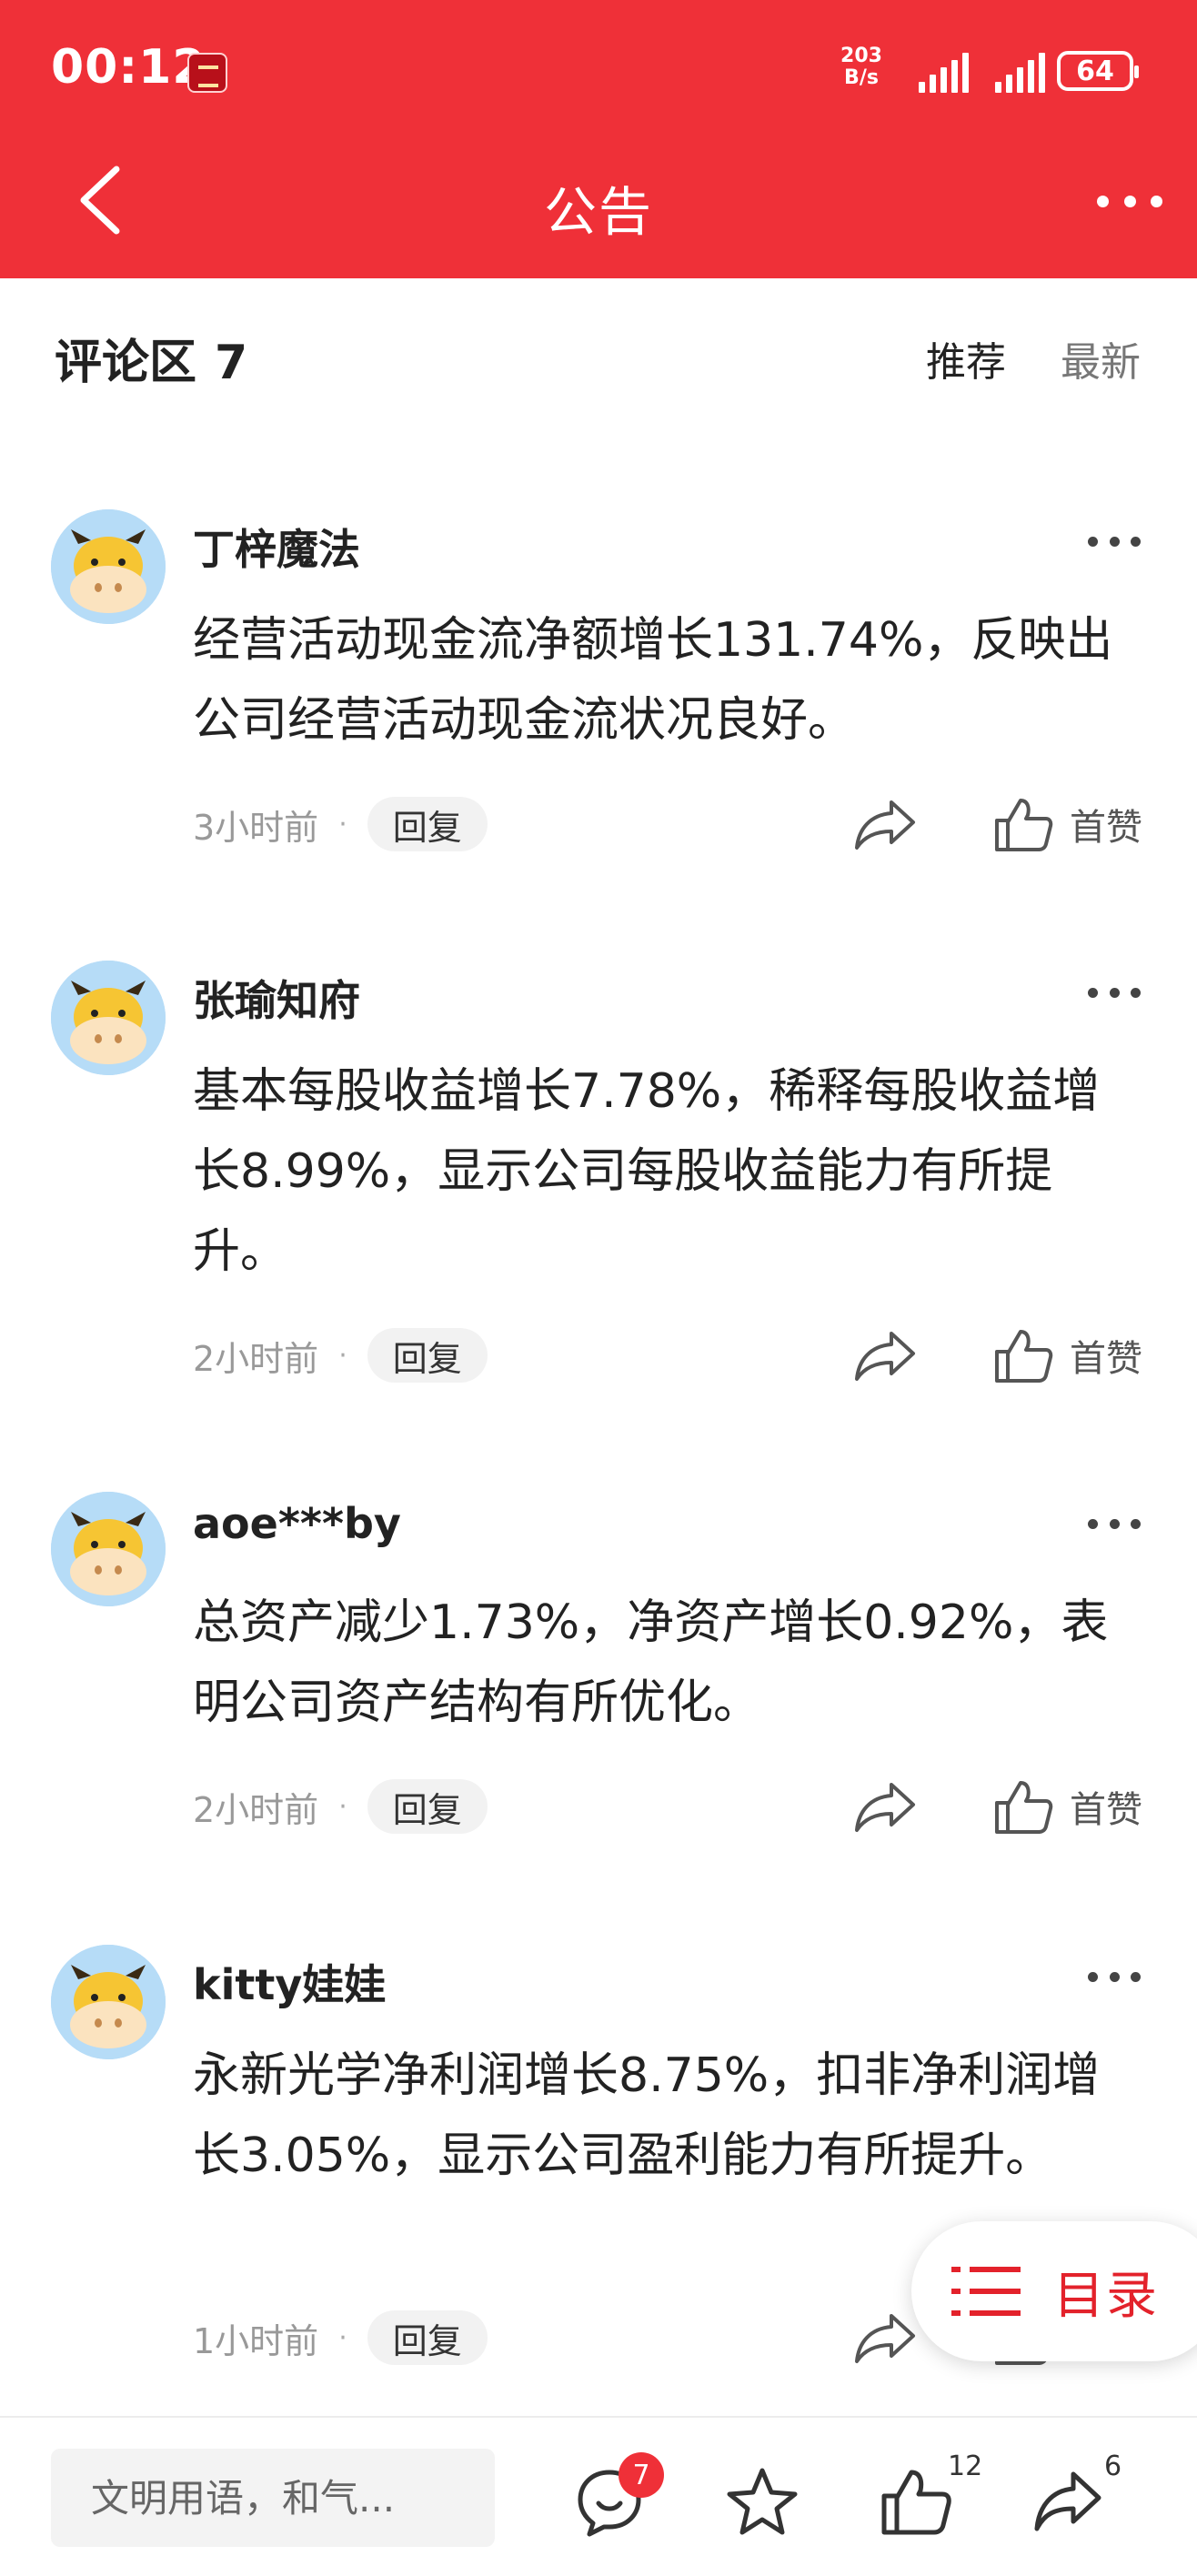 The height and width of the screenshot is (2576, 1197). What do you see at coordinates (1129, 201) in the screenshot?
I see `more-button` at bounding box center [1129, 201].